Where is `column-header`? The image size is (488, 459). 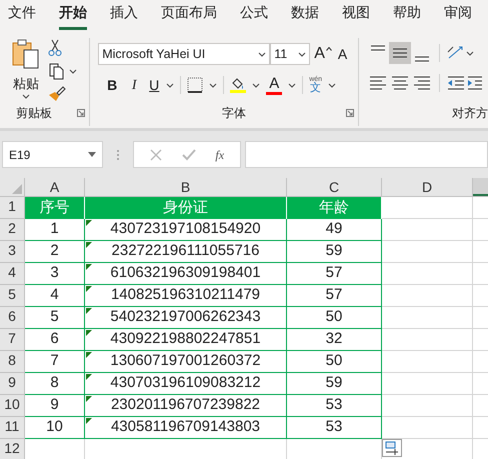 column-header is located at coordinates (480, 187).